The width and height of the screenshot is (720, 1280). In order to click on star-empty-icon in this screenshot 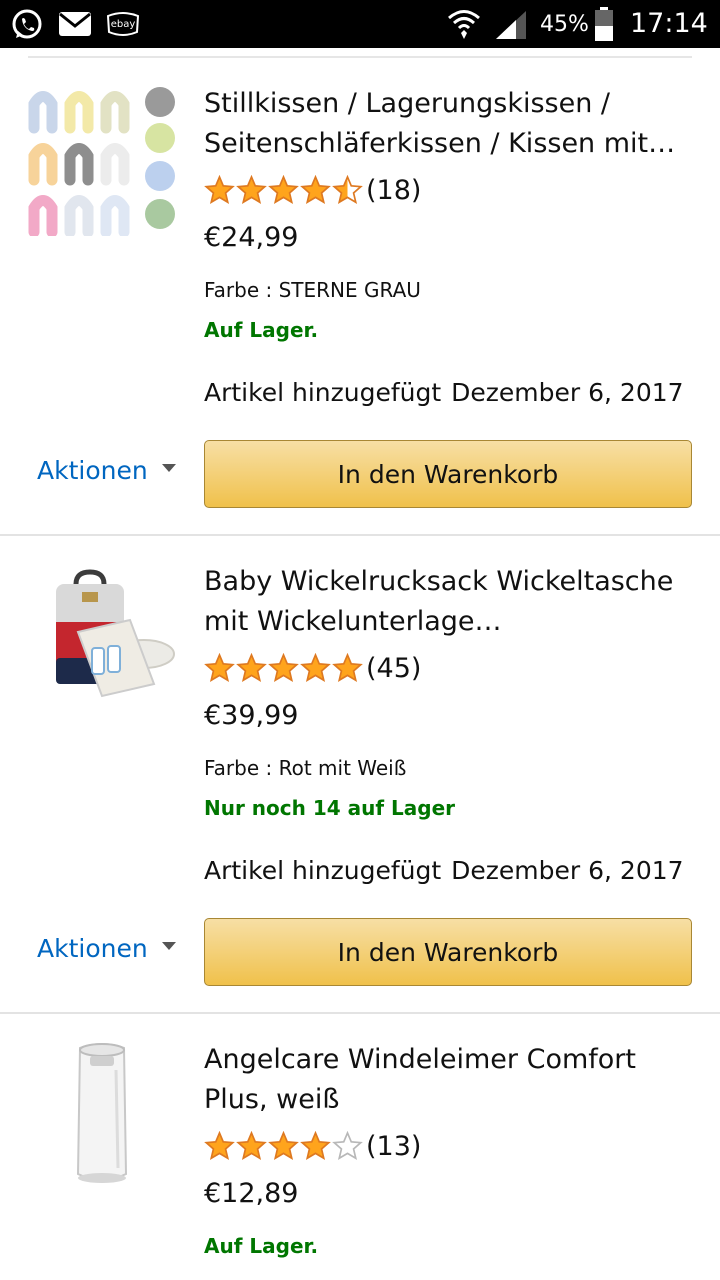, I will do `click(347, 1145)`.